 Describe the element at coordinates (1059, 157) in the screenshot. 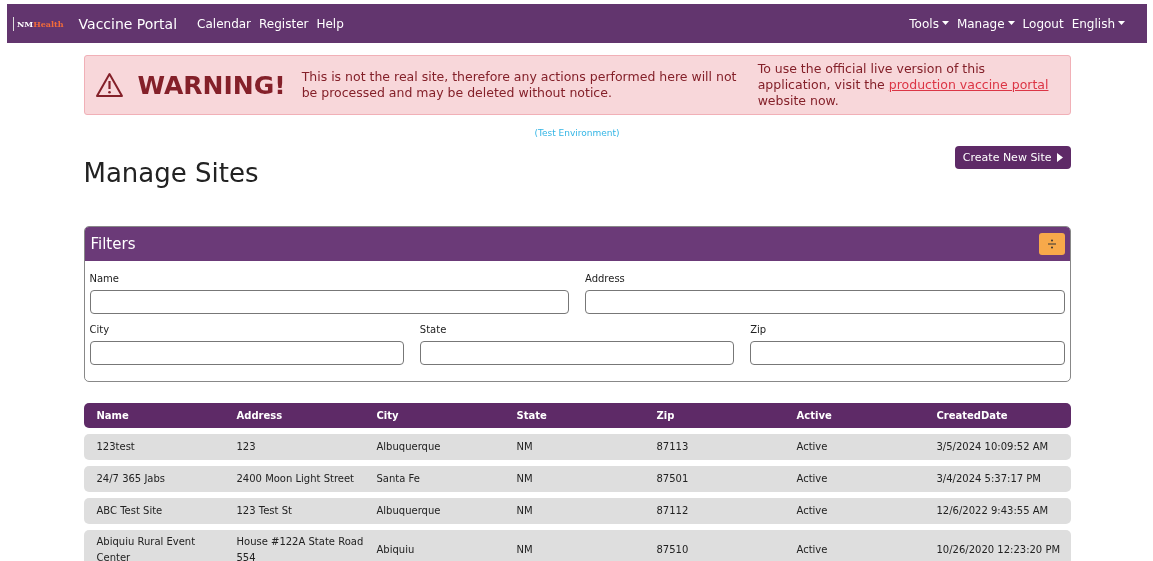

I see `play-icon` at that location.